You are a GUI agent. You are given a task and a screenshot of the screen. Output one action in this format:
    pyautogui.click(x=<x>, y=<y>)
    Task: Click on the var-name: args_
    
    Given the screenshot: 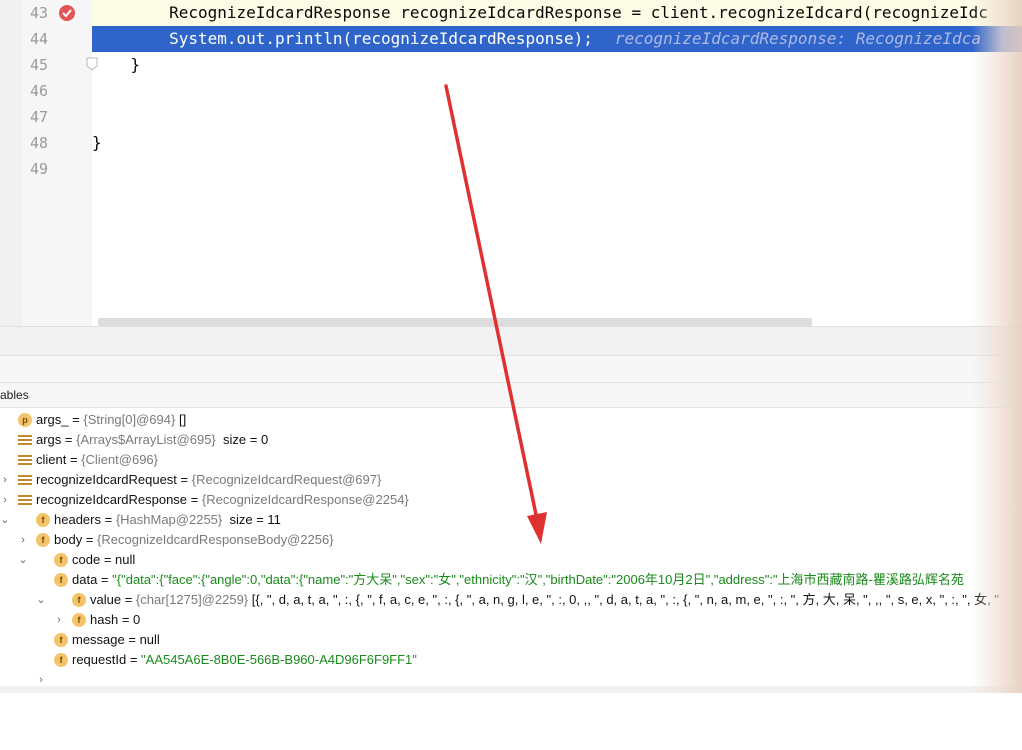 What is the action you would take?
    pyautogui.click(x=52, y=419)
    